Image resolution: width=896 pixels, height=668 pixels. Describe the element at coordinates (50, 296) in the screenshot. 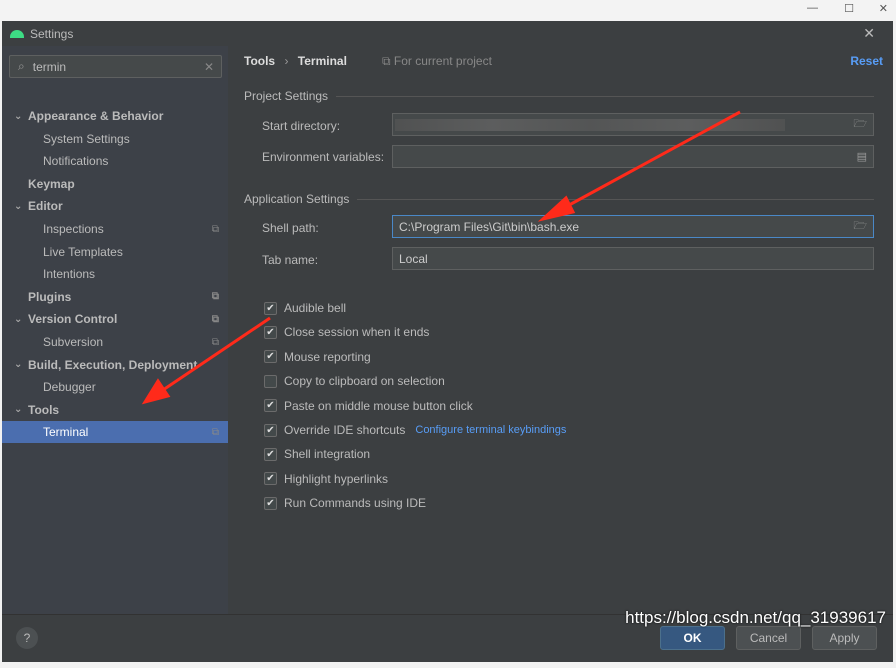

I see `sidebar-item-label: Plugins` at that location.